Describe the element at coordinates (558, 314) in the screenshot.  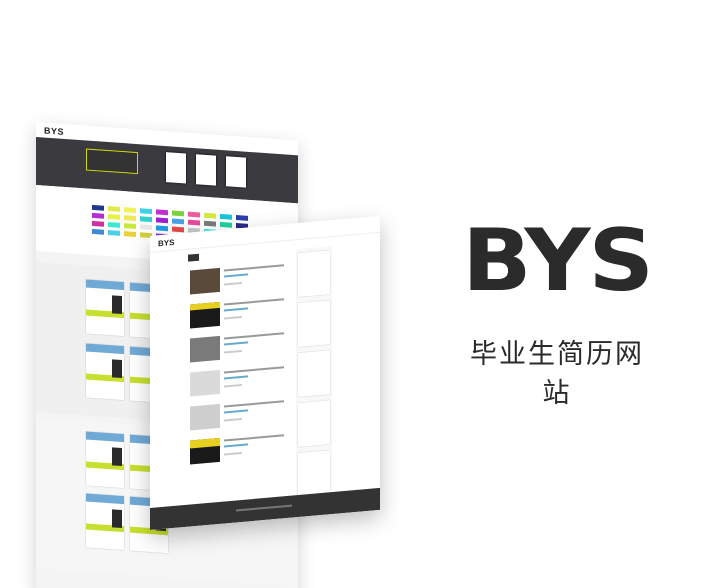
I see `brand-block: BYS 毕业生简历网站` at that location.